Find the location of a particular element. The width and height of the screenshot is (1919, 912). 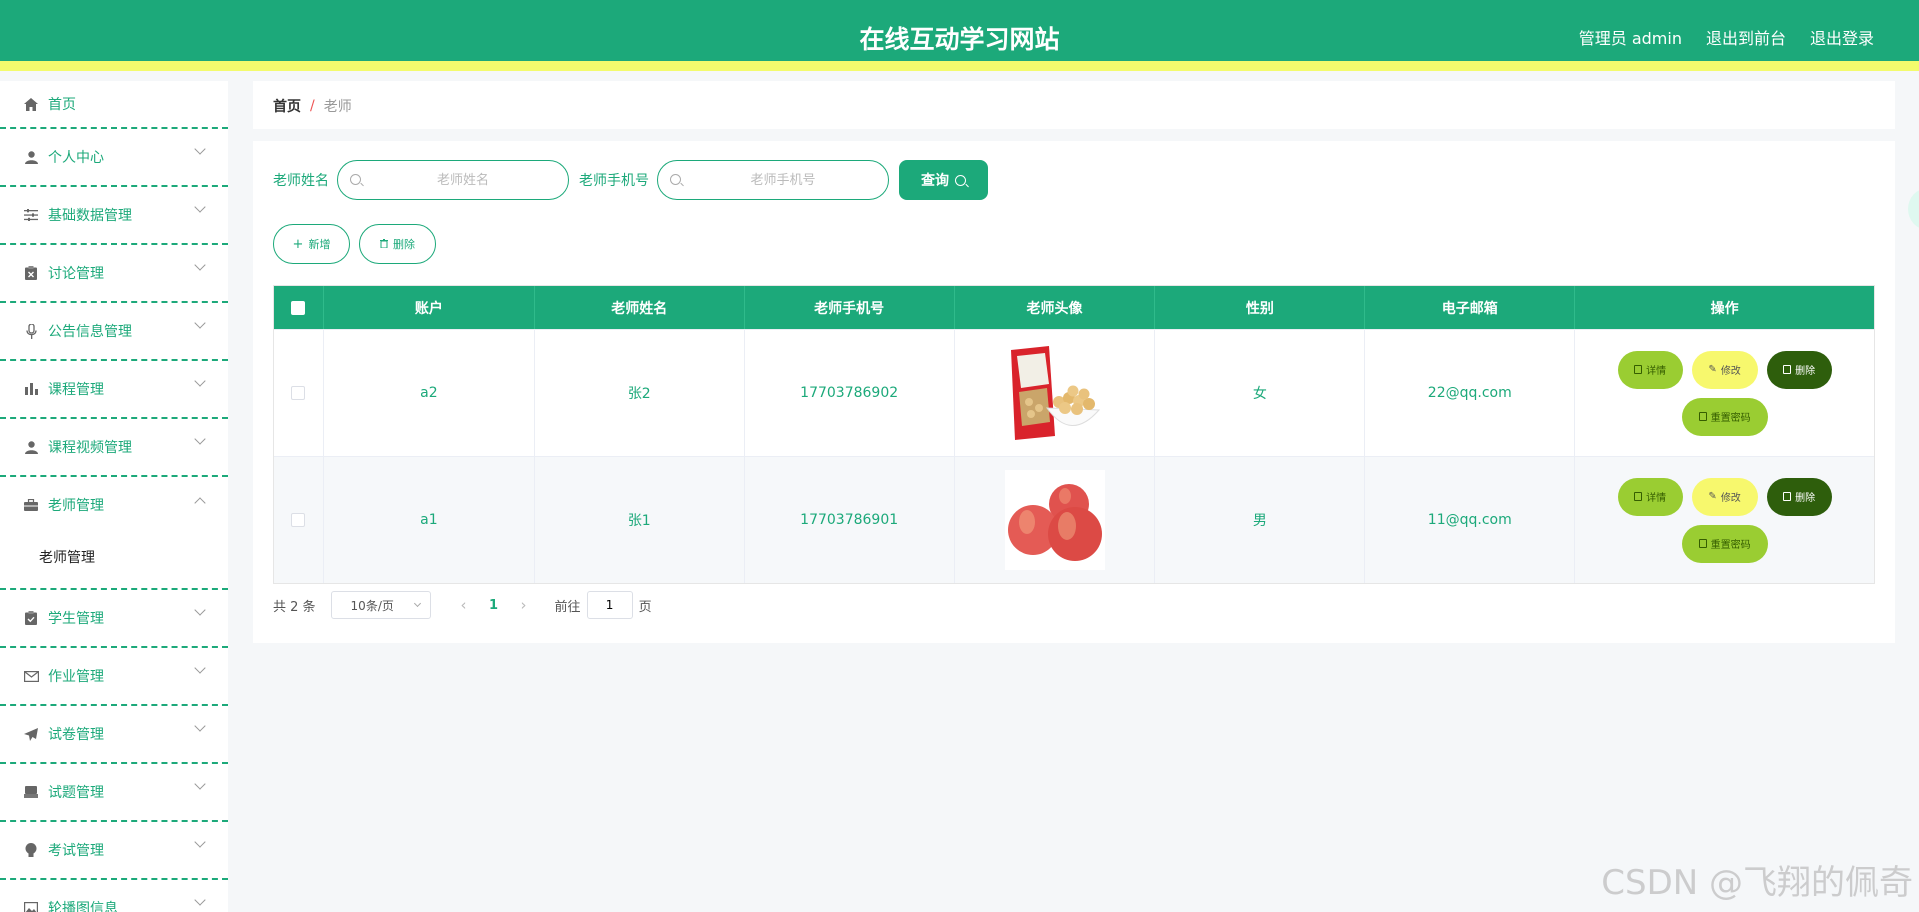

sidebar-item-teacher: 老师管理 is located at coordinates (114, 506).